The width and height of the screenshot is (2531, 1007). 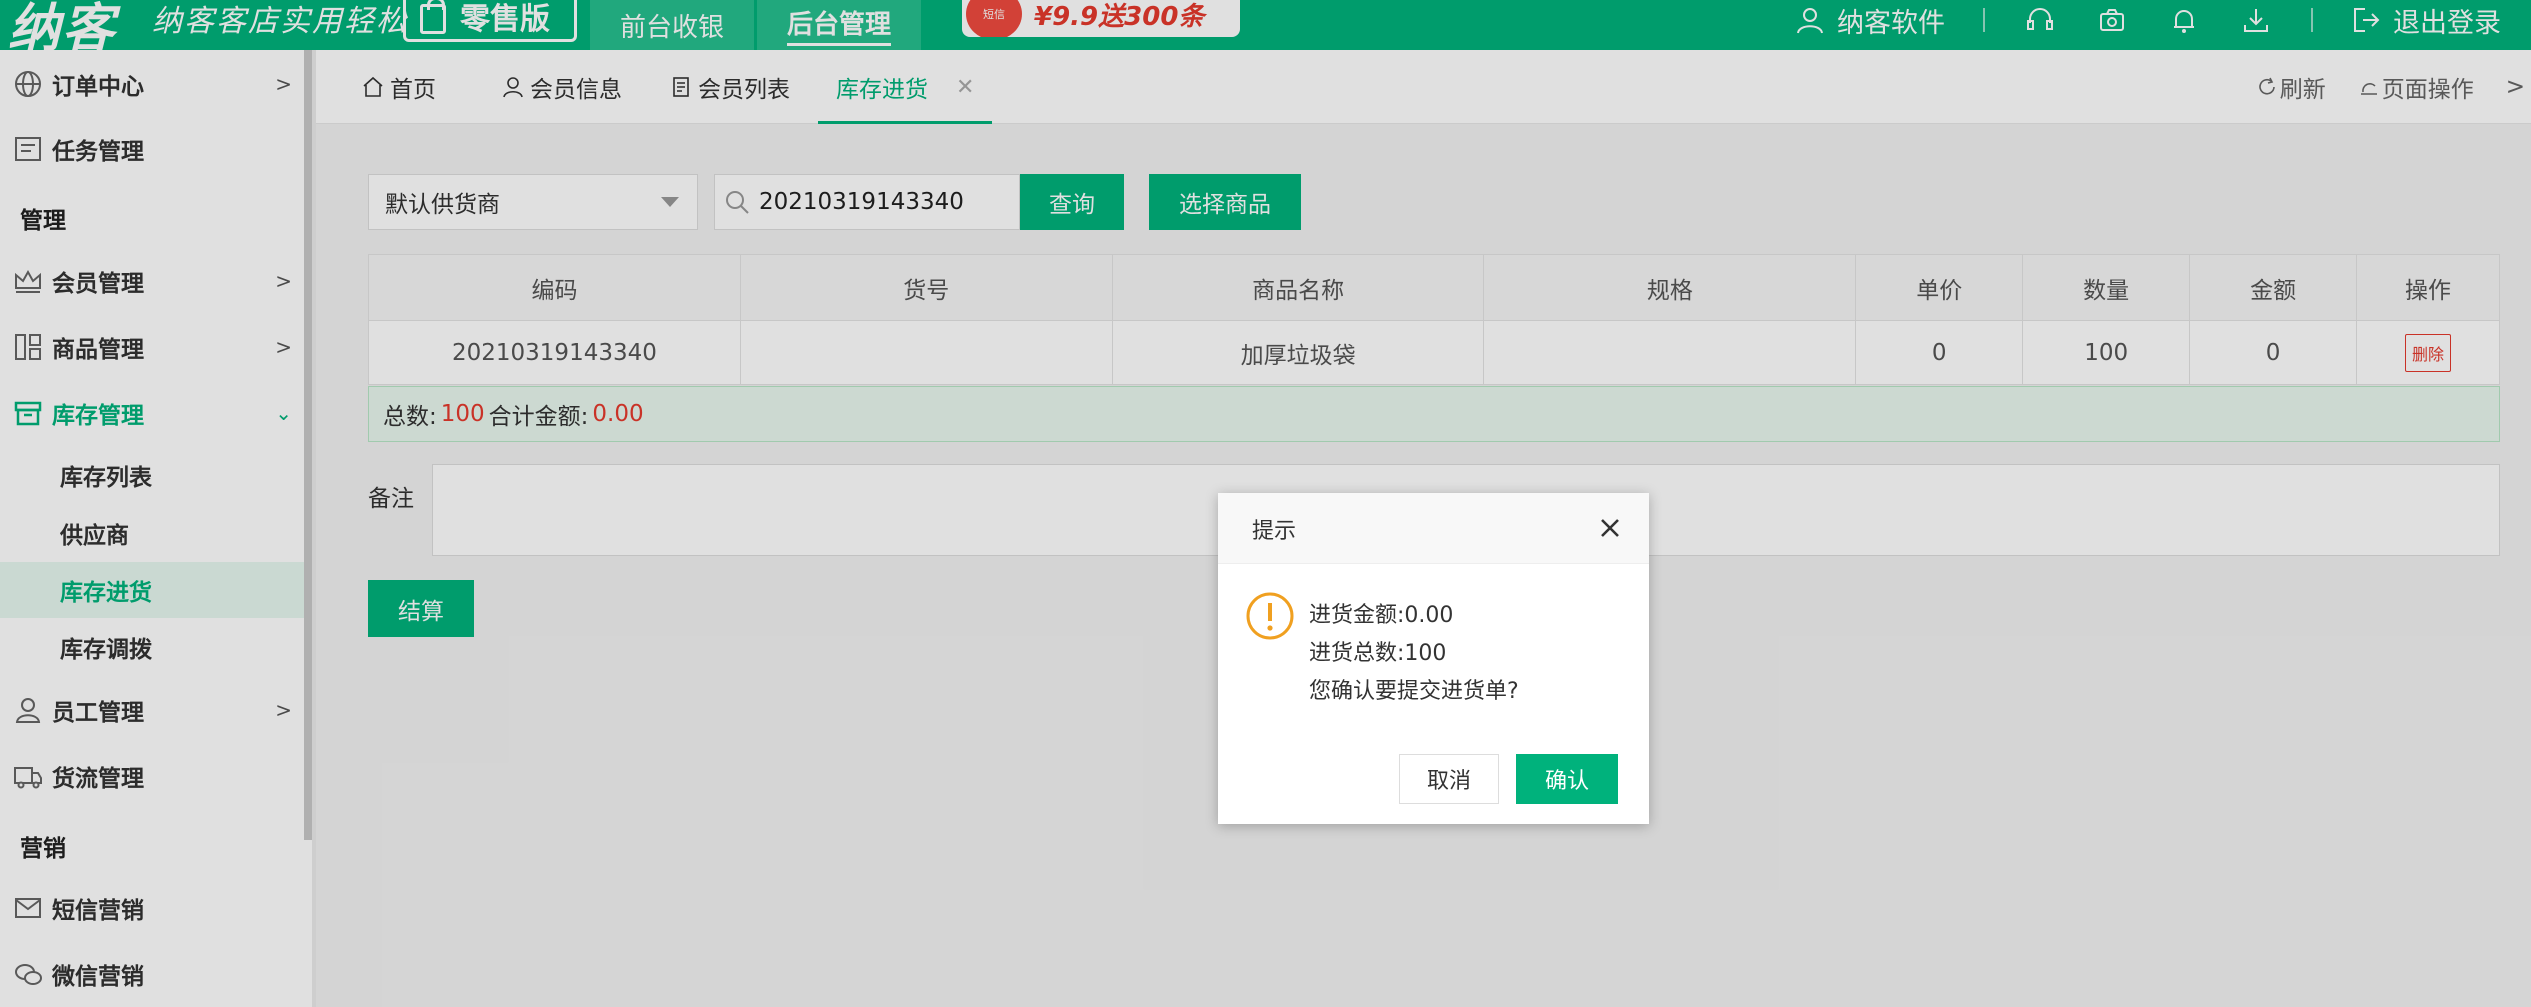 I want to click on dialog-line-question: 您确认要提交进货单?, so click(x=1414, y=691).